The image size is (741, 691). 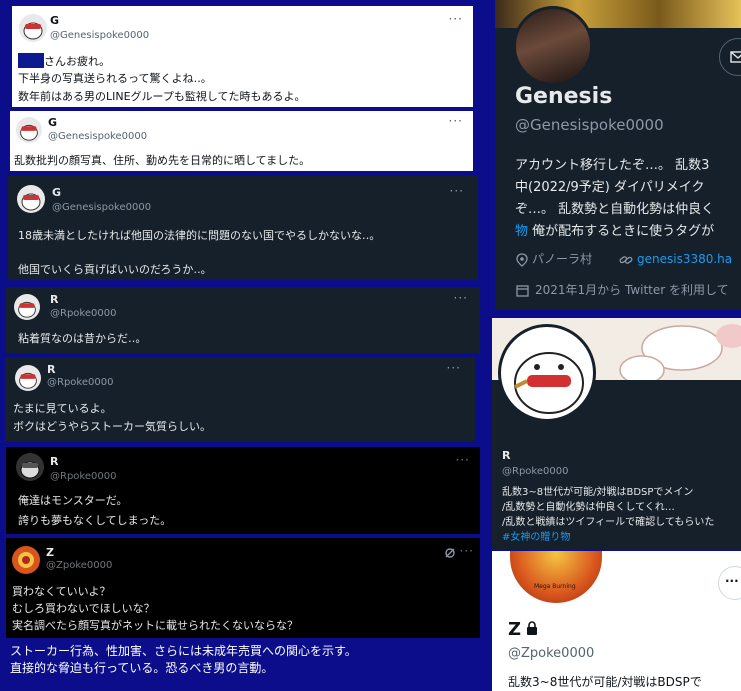 What do you see at coordinates (610, 187) in the screenshot?
I see `profile-bio-line: 中(2022/9予定) ダイパリメイク` at bounding box center [610, 187].